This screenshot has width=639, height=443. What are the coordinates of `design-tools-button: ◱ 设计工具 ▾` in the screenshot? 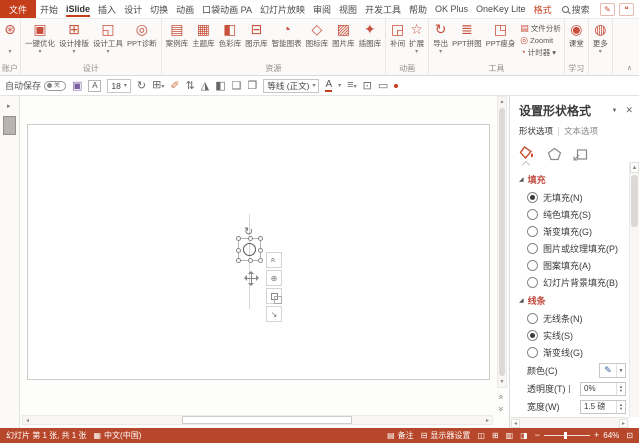 It's located at (108, 38).